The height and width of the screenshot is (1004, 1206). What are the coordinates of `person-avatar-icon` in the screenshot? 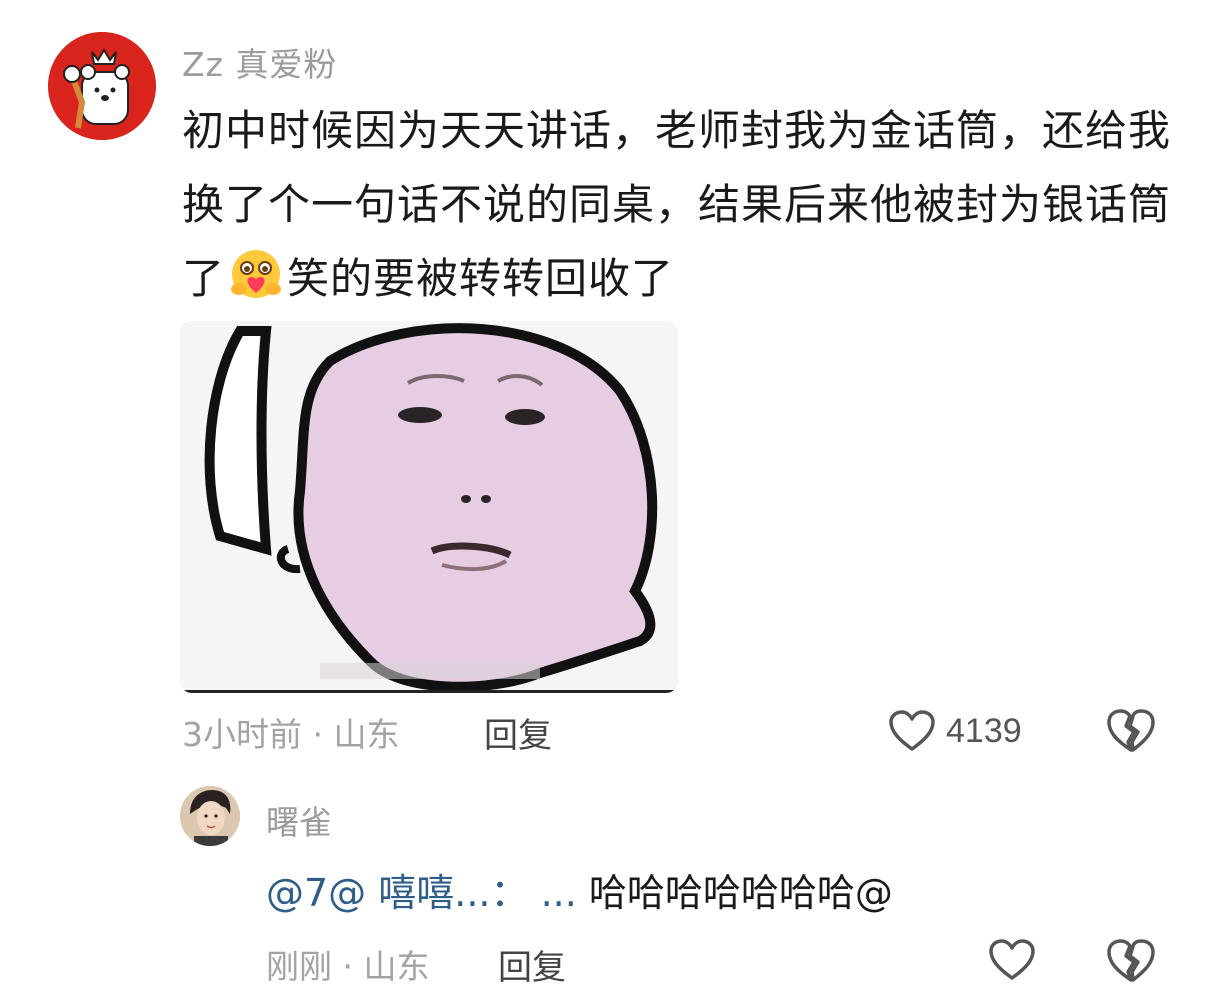 It's located at (210, 816).